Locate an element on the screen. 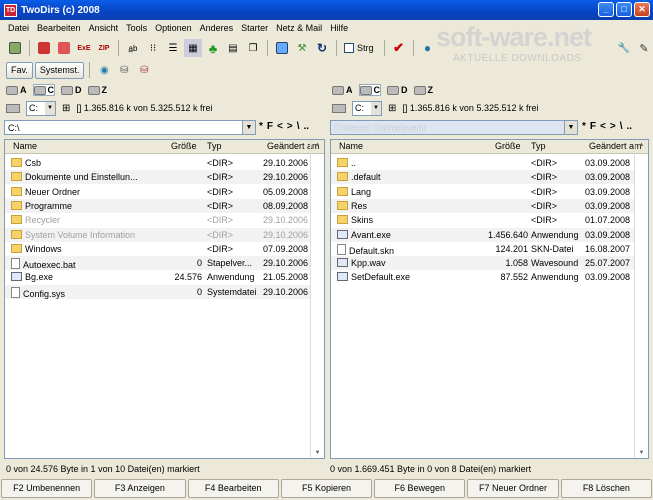 The image size is (653, 500). menu-datei: Datei is located at coordinates (18, 28).